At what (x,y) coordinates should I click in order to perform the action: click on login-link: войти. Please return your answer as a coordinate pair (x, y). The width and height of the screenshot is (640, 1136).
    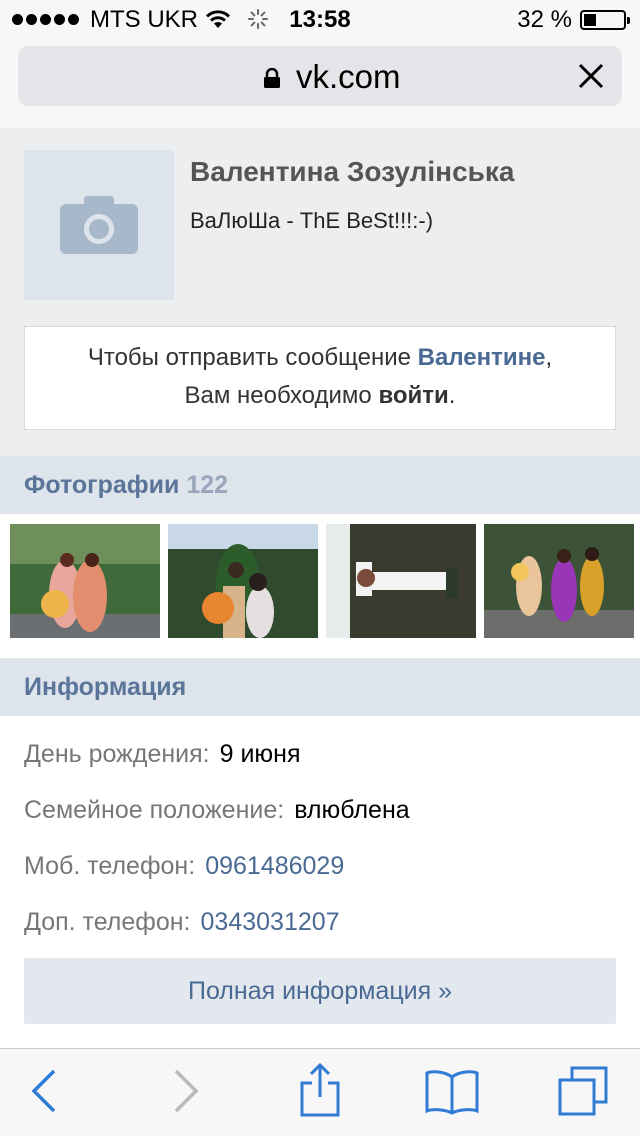
    Looking at the image, I should click on (413, 395).